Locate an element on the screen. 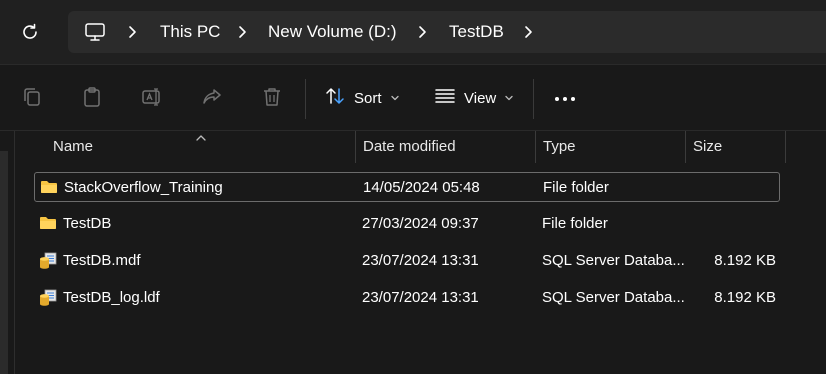  breadcrumb-this-pc: This PC is located at coordinates (190, 32).